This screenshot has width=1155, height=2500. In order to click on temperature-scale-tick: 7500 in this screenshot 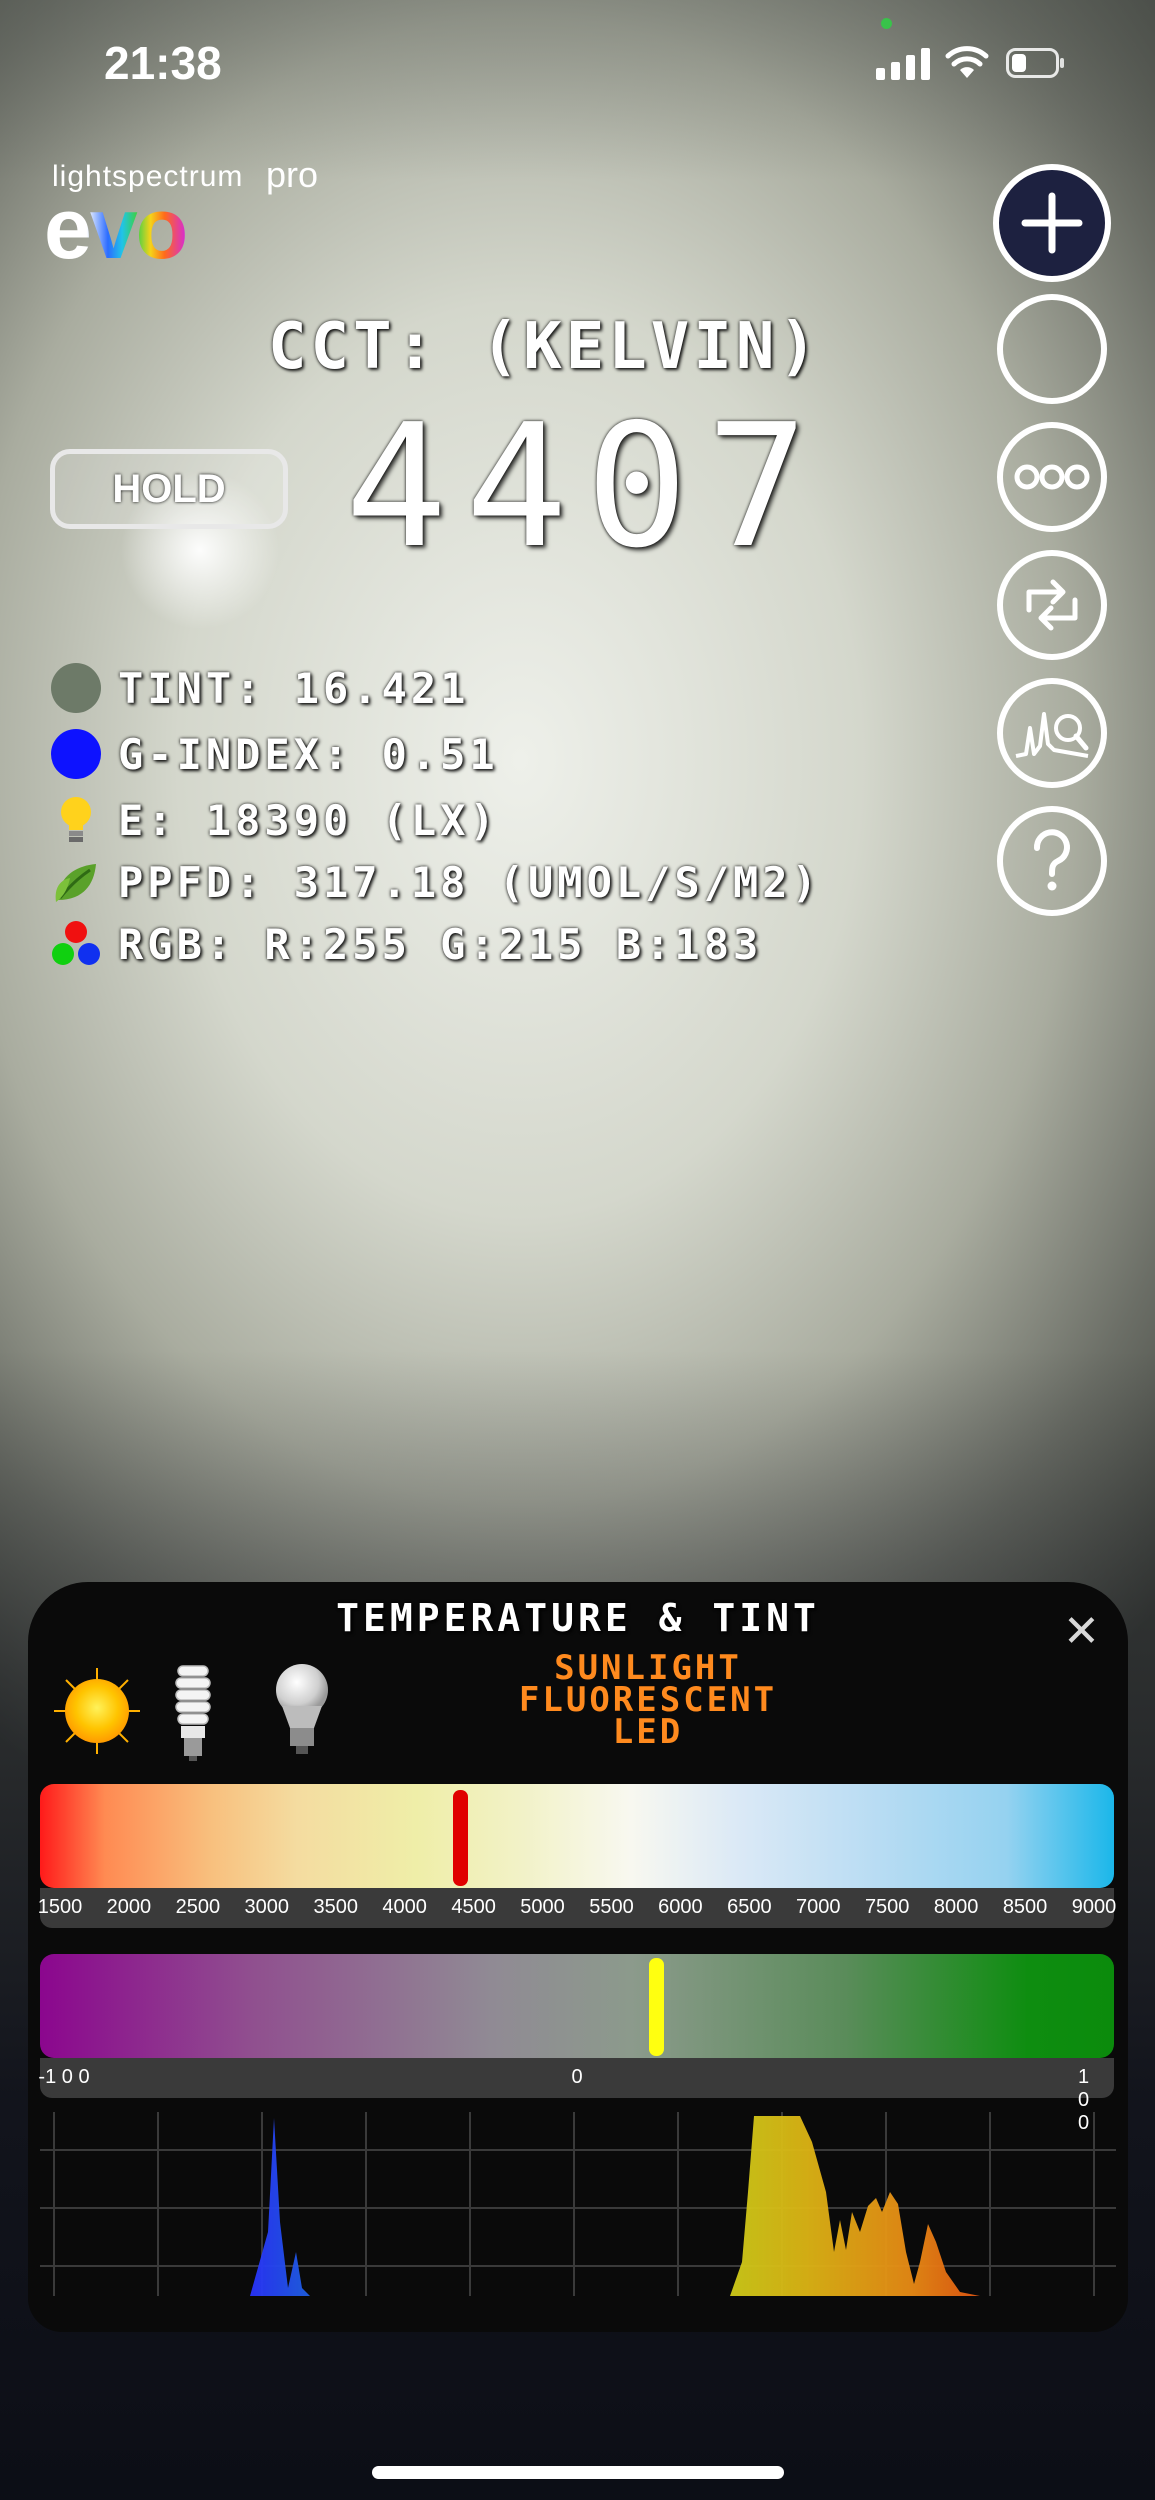, I will do `click(887, 1907)`.